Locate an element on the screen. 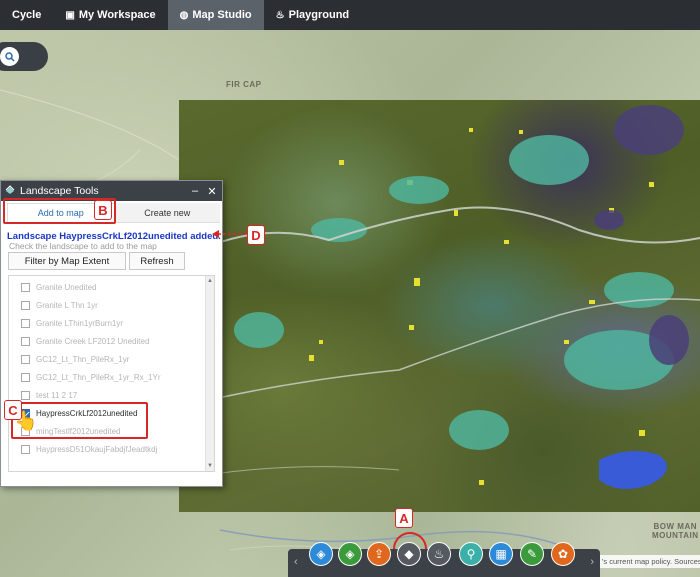 Image resolution: width=700 pixels, height=577 pixels. panel-title: Landscape Tools is located at coordinates (59, 191).